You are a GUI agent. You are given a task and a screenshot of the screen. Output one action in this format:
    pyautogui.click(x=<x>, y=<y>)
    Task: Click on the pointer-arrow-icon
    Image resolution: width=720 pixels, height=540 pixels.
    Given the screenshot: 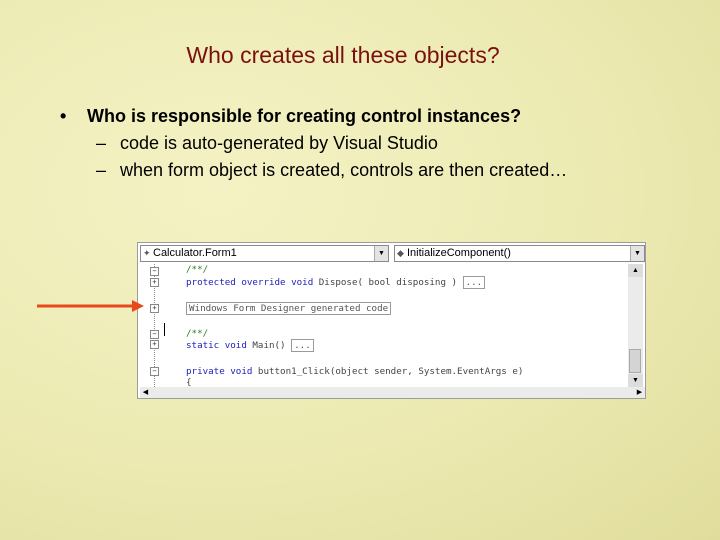 What is the action you would take?
    pyautogui.click(x=90, y=306)
    